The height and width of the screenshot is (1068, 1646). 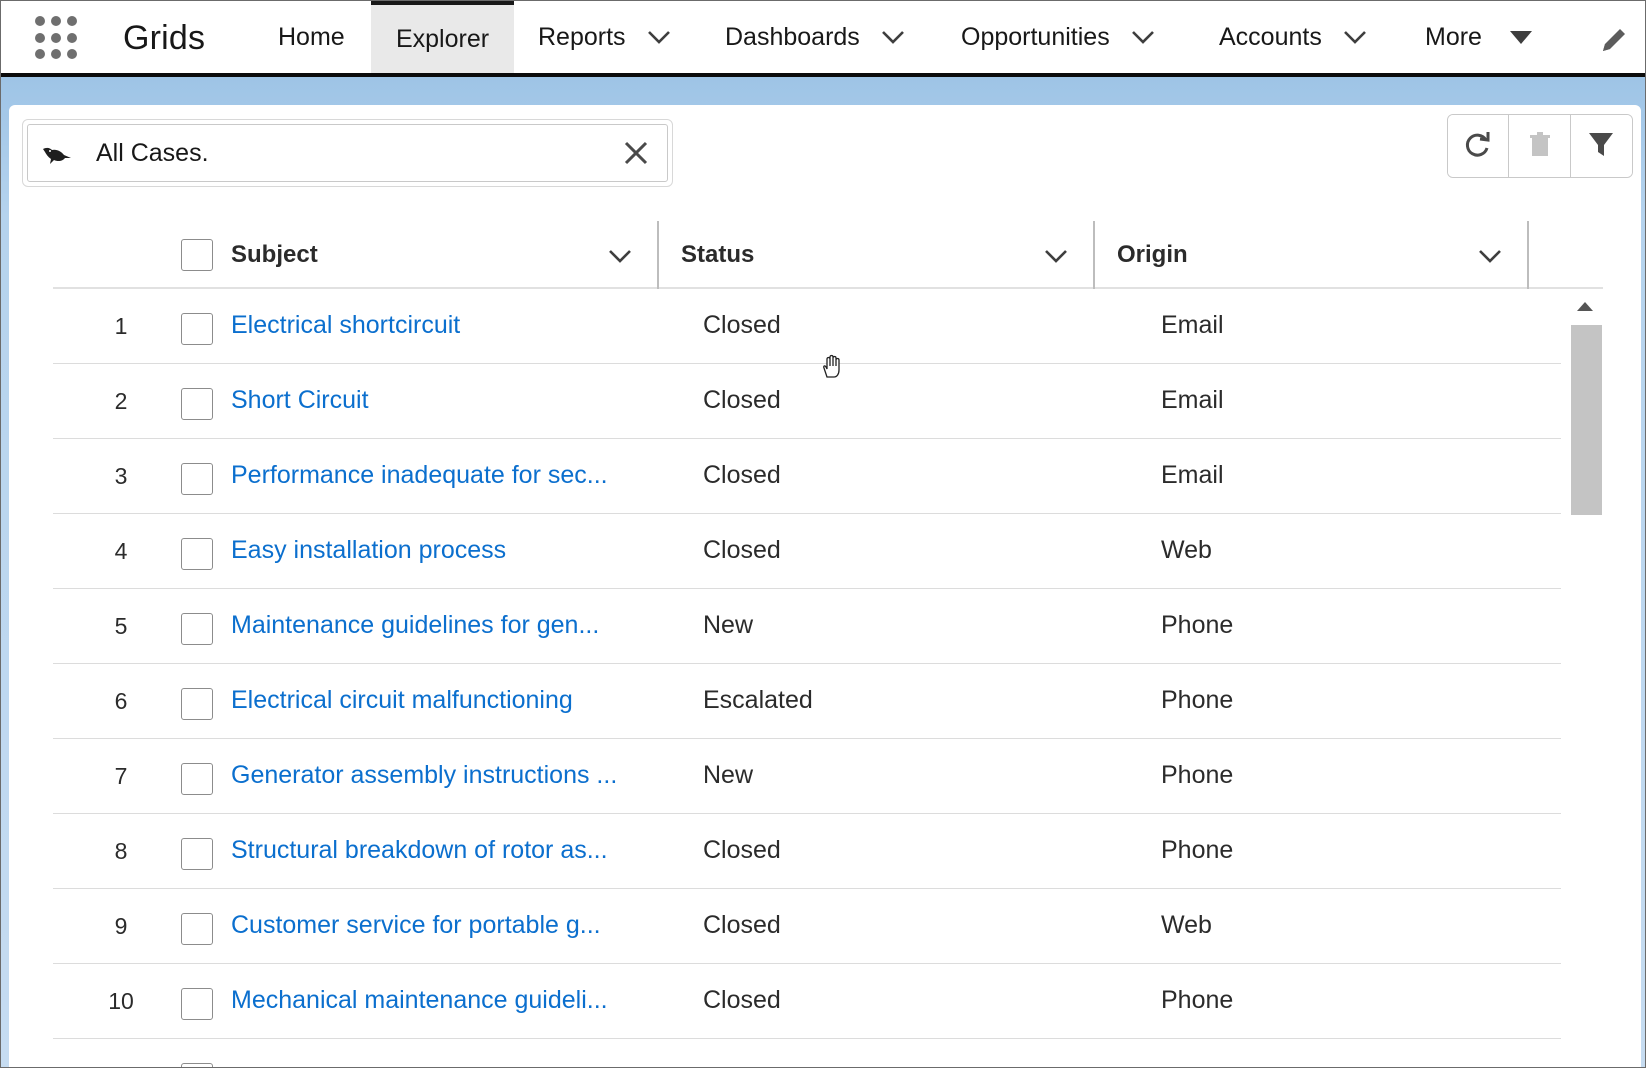 I want to click on row-number: 5, so click(x=121, y=626).